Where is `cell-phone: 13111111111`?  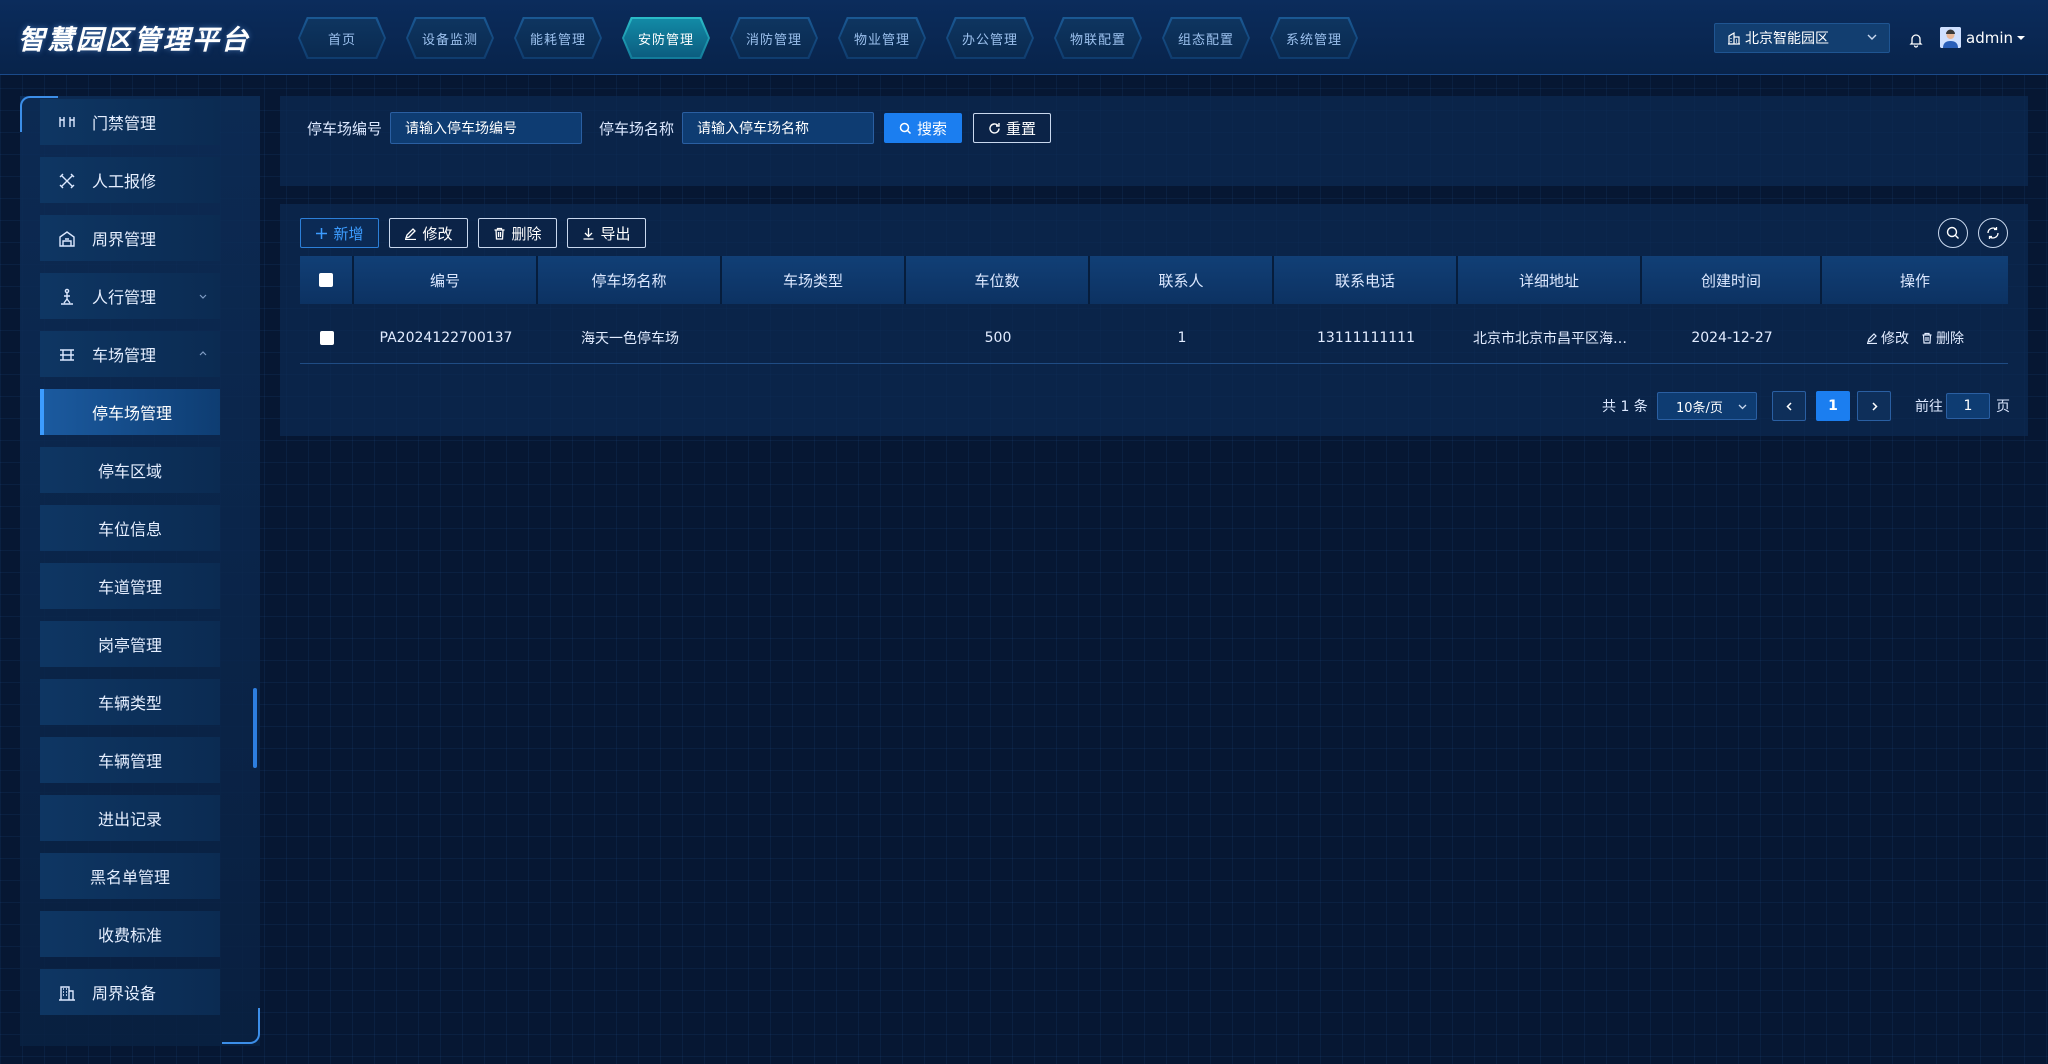
cell-phone: 13111111111 is located at coordinates (1366, 338).